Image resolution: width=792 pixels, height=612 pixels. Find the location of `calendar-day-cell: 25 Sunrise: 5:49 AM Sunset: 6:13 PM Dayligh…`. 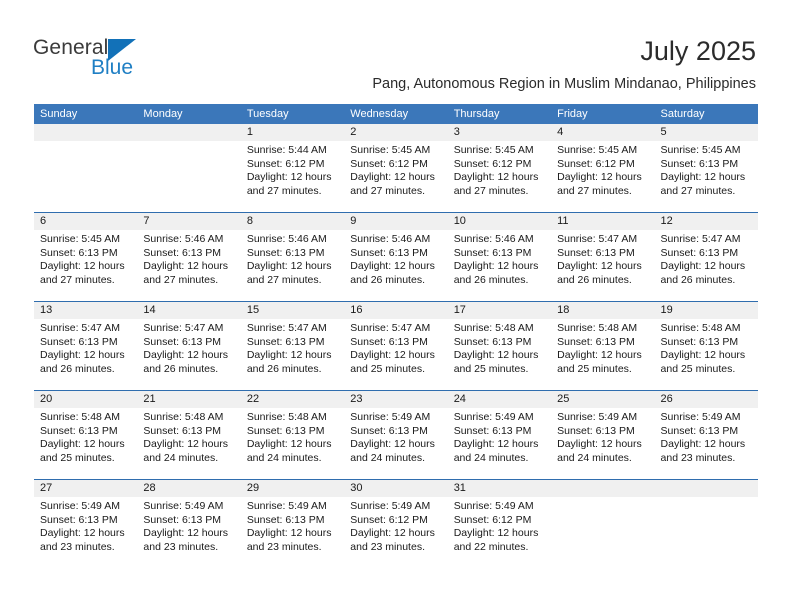

calendar-day-cell: 25 Sunrise: 5:49 AM Sunset: 6:13 PM Dayligh… is located at coordinates (603, 435).